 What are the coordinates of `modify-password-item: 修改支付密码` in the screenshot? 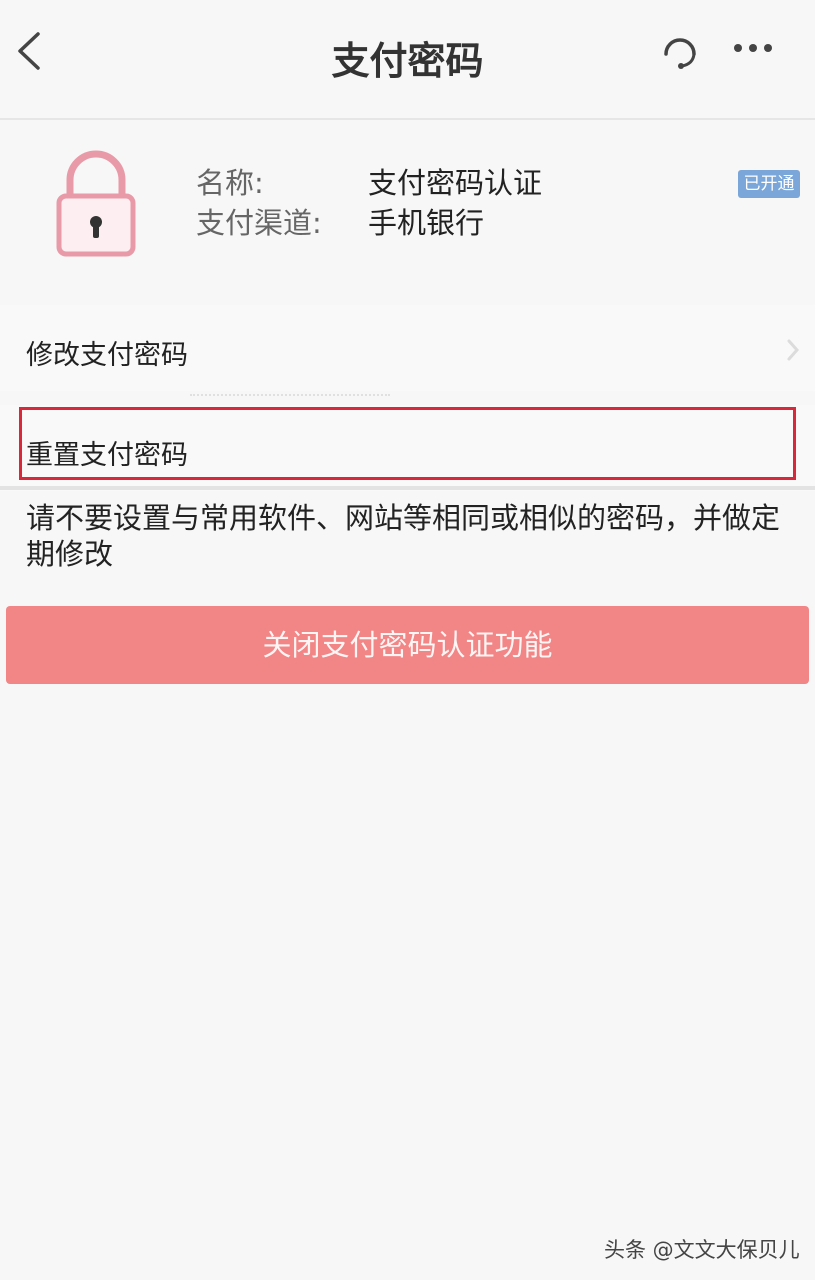 It's located at (407, 348).